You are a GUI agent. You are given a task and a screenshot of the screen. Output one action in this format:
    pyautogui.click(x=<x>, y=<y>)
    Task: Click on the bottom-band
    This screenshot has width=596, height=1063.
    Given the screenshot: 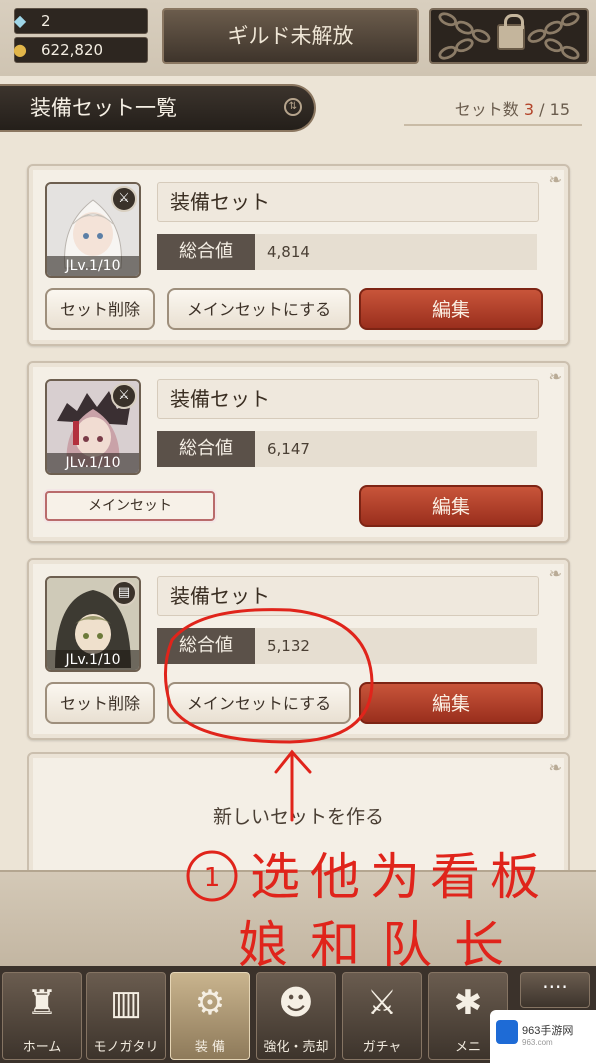 What is the action you would take?
    pyautogui.click(x=298, y=918)
    